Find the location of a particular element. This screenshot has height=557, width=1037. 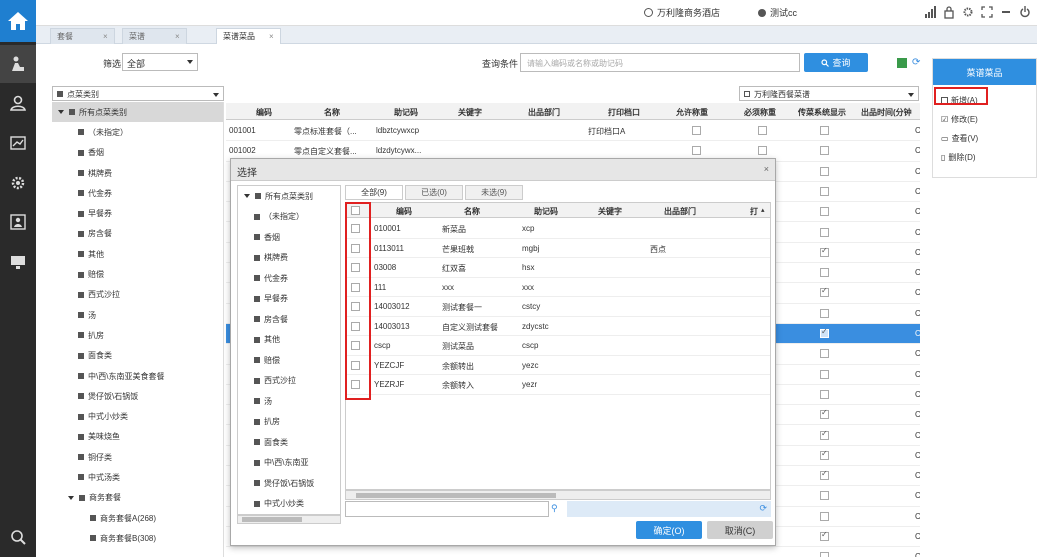

dialog-tree-item: 西式沙拉 is located at coordinates (289, 381).